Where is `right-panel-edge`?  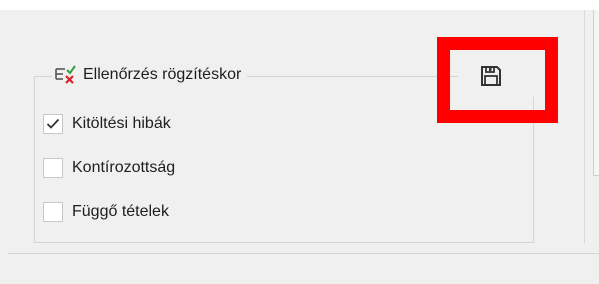
right-panel-edge is located at coordinates (591, 126).